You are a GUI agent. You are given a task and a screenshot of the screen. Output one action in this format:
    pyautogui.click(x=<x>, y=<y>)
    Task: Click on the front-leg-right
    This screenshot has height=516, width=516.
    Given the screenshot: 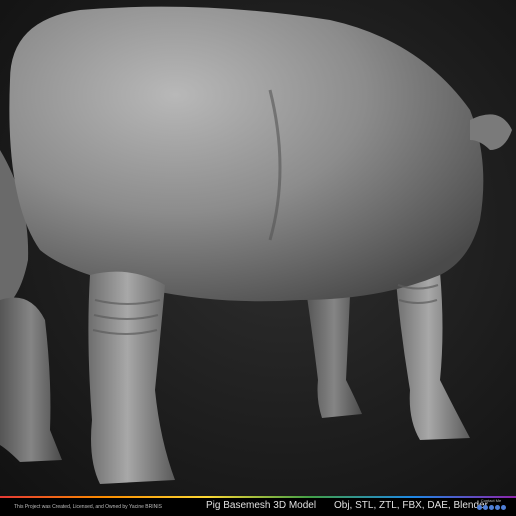 What is the action you would take?
    pyautogui.click(x=432, y=353)
    